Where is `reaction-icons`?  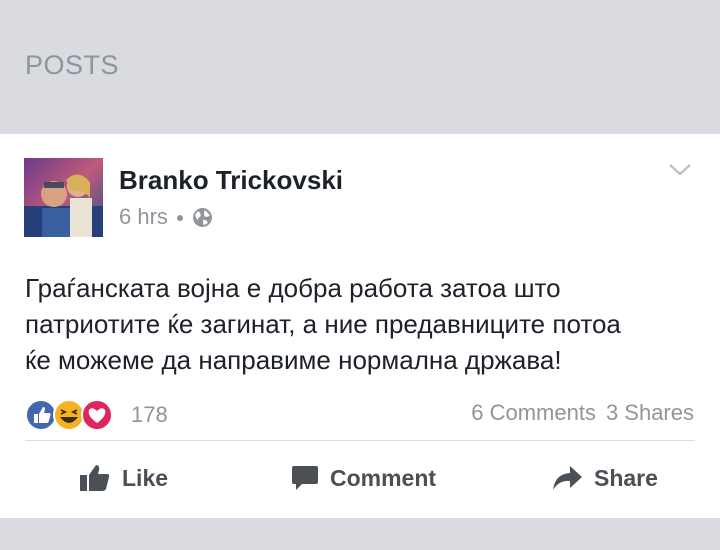 reaction-icons is located at coordinates (69, 415).